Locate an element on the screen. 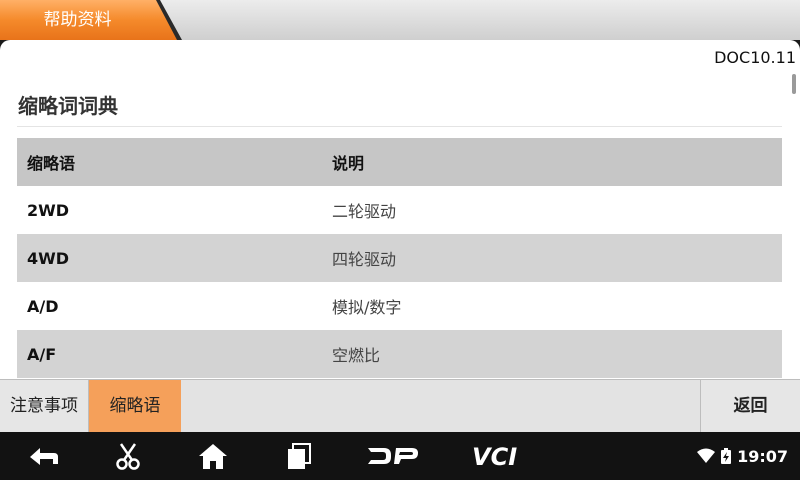 This screenshot has width=800, height=480. home-icon is located at coordinates (213, 456).